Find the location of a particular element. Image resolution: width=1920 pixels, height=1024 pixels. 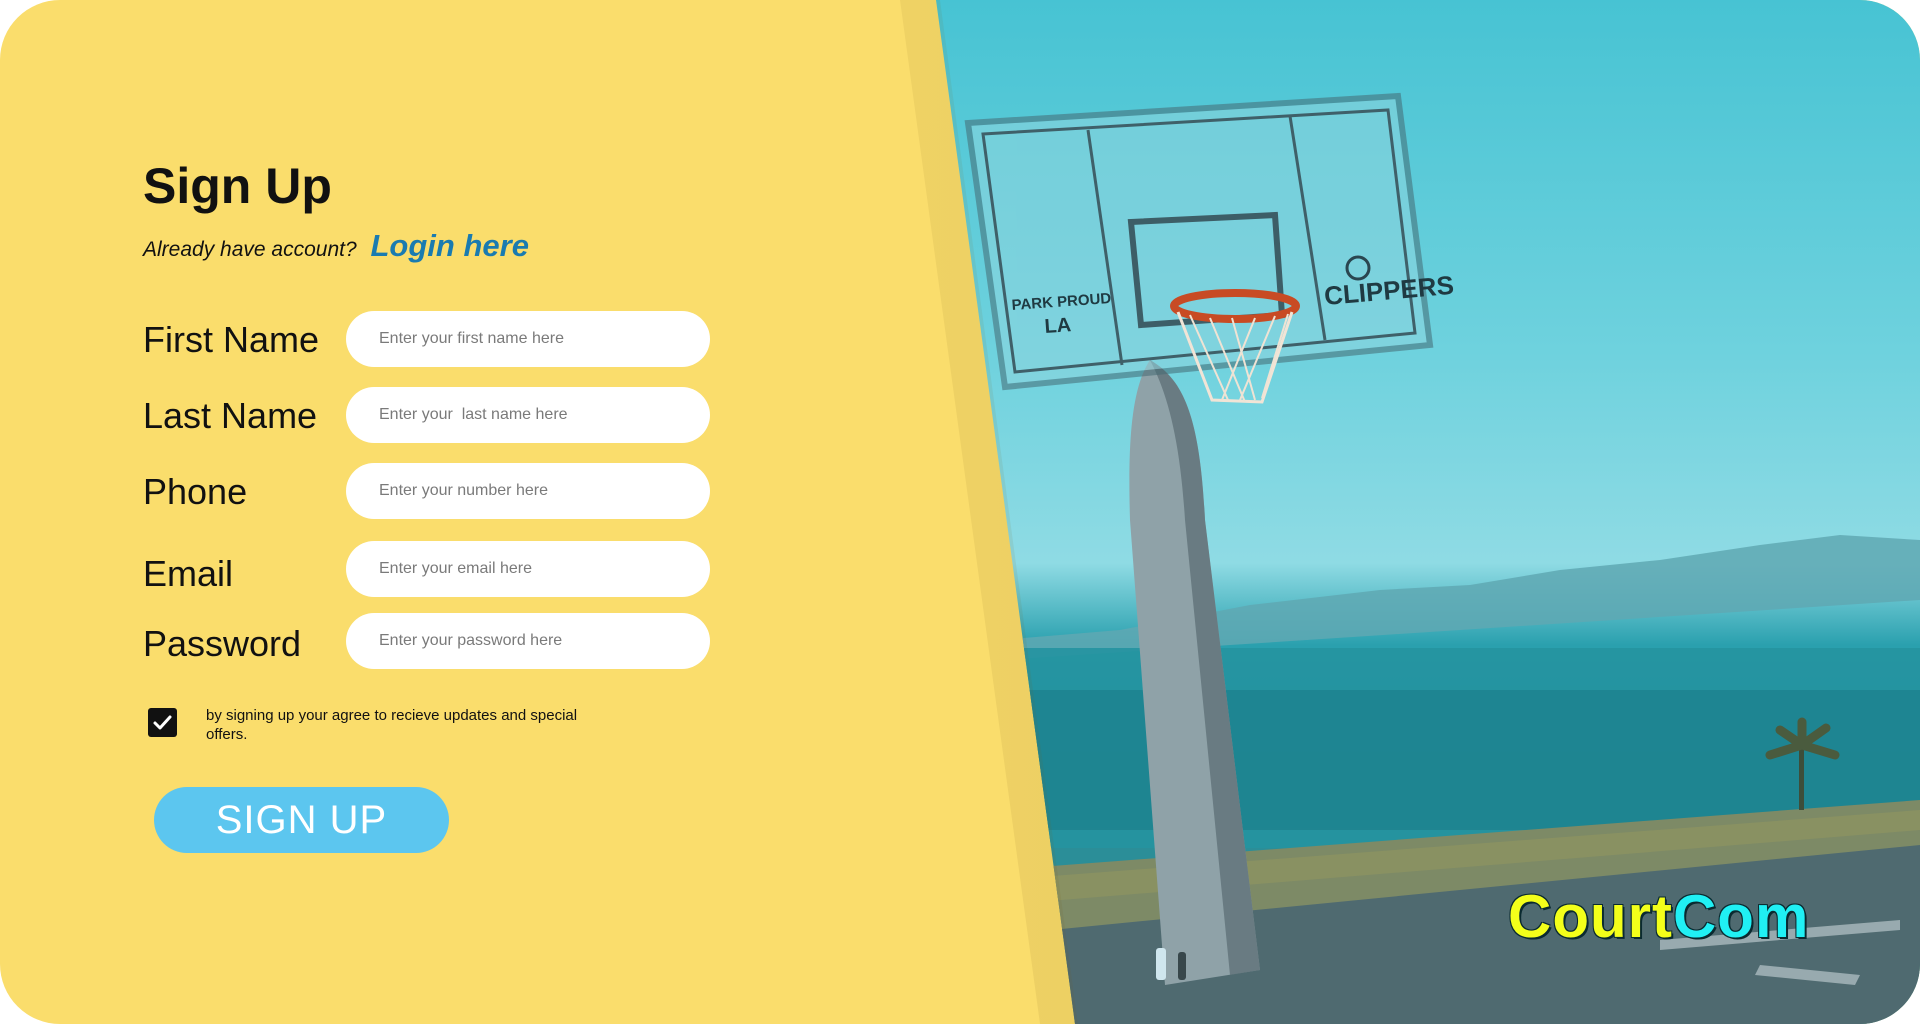

login-prompt: Already have account? Login here is located at coordinates (336, 246).